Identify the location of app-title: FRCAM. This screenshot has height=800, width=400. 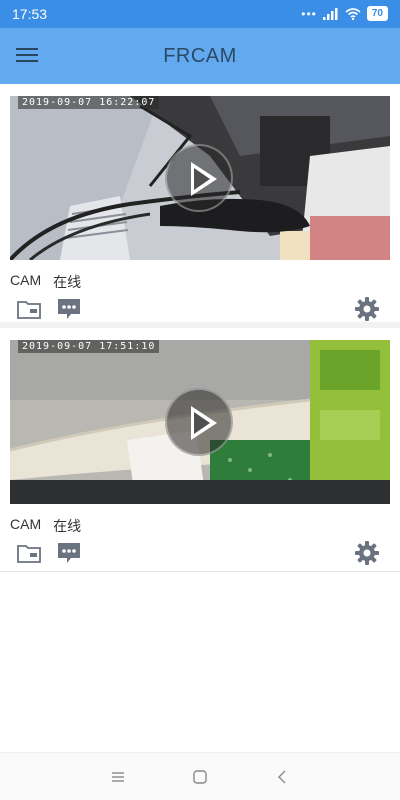
(200, 56).